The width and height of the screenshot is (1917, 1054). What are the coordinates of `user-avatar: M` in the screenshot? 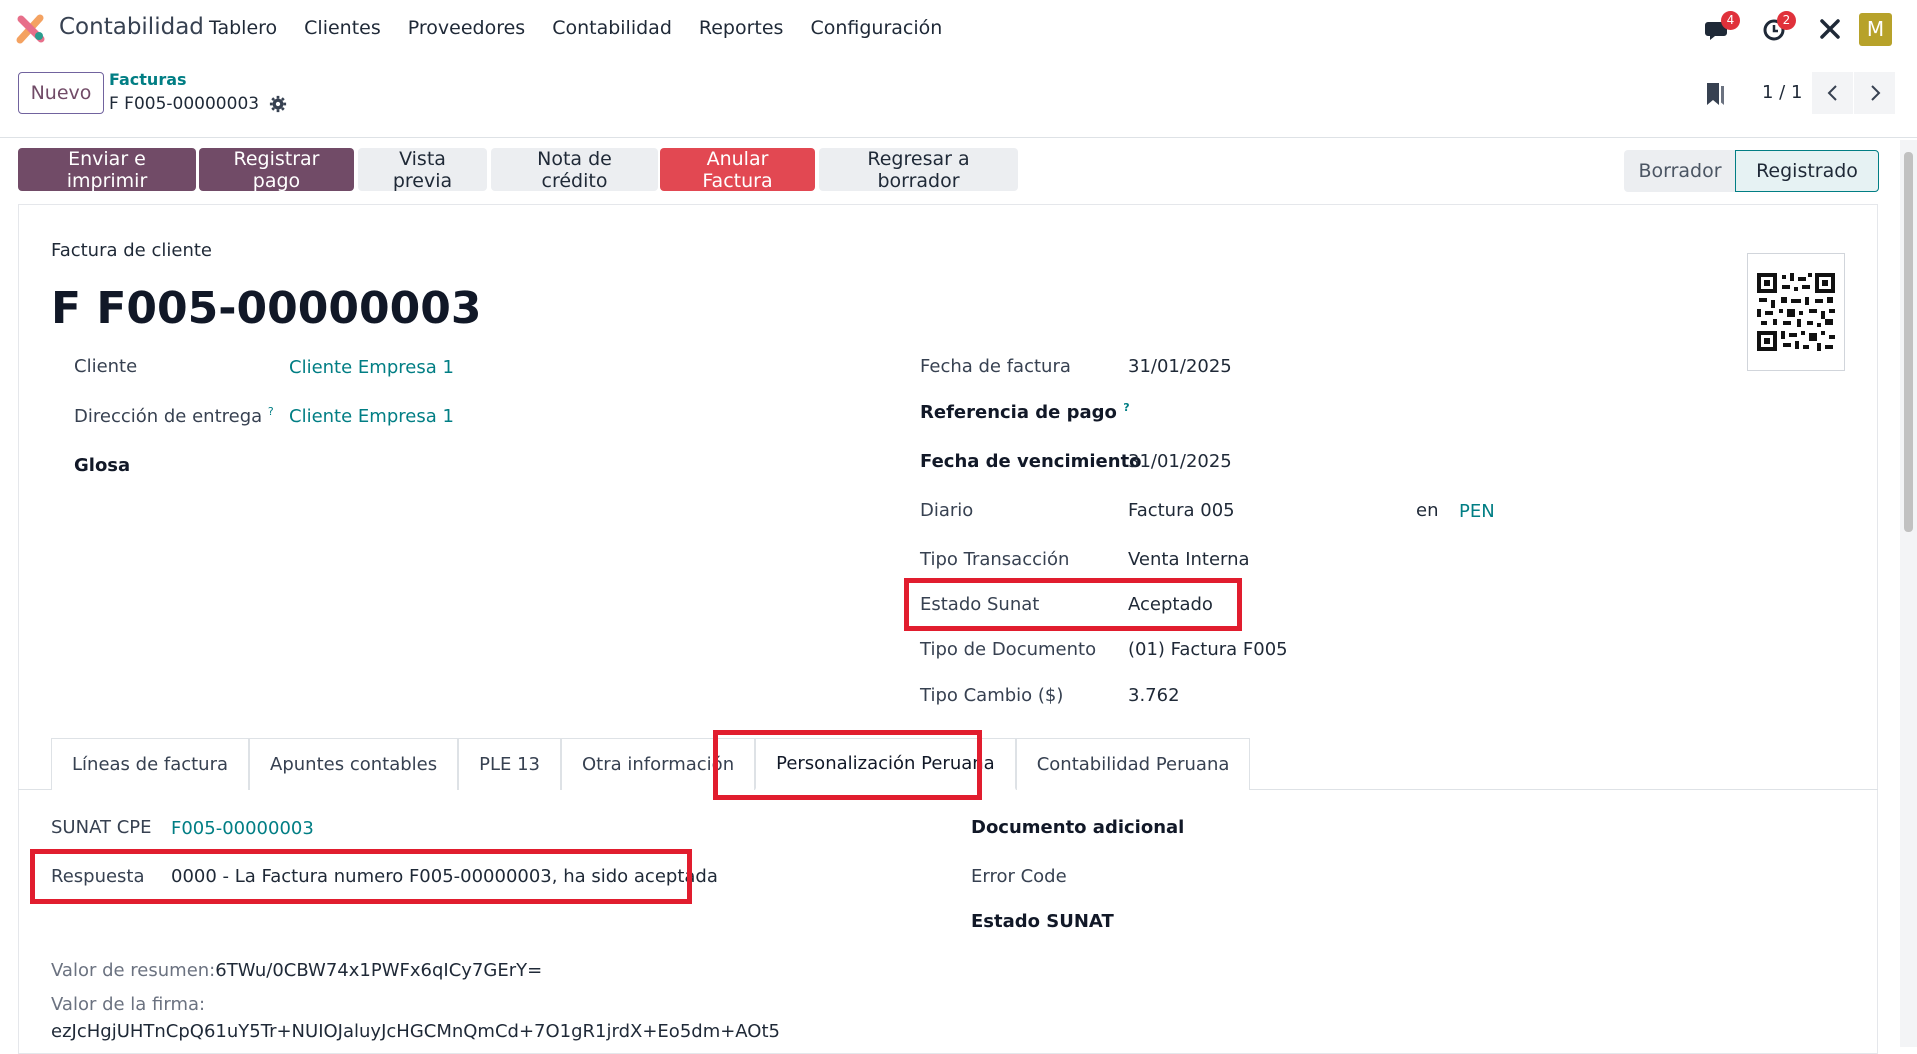 It's located at (1875, 29).